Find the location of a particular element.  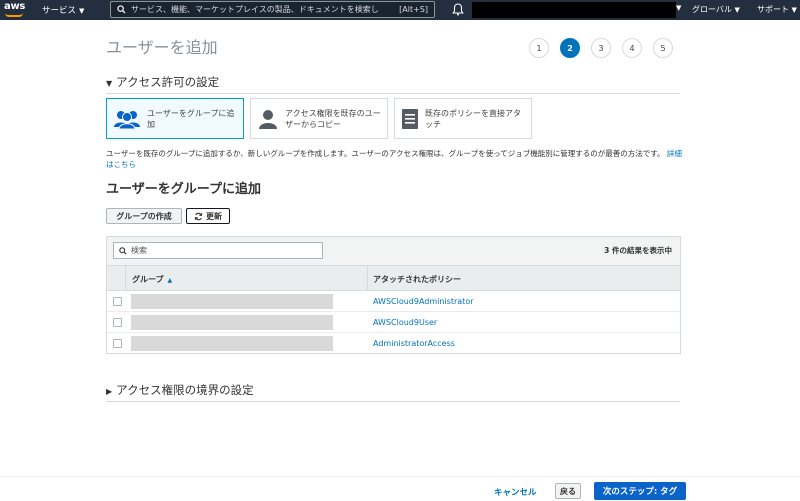

document-icon is located at coordinates (410, 118).